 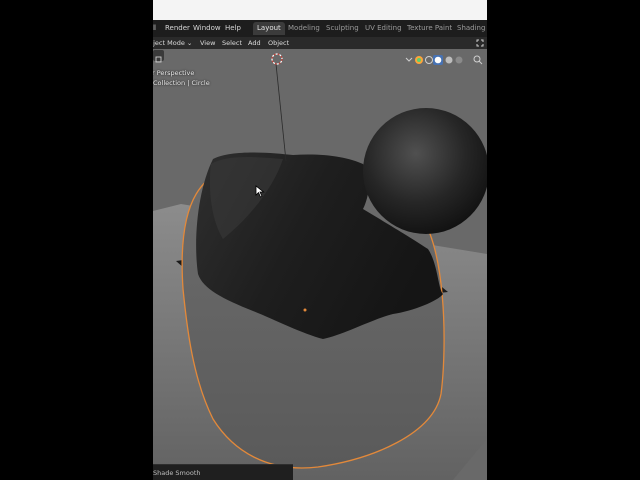 I want to click on camera-icon, so click(x=419, y=60).